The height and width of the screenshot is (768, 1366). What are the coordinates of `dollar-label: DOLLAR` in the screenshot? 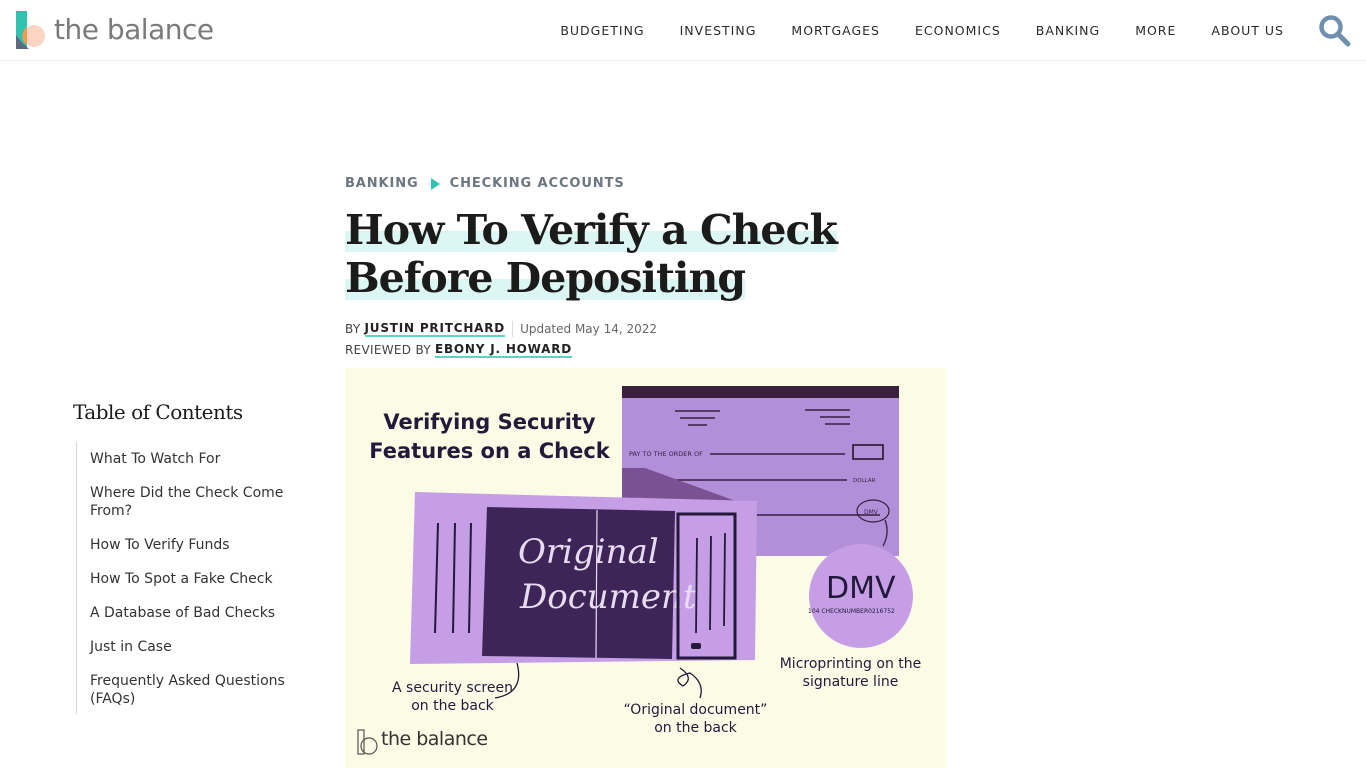 It's located at (864, 481).